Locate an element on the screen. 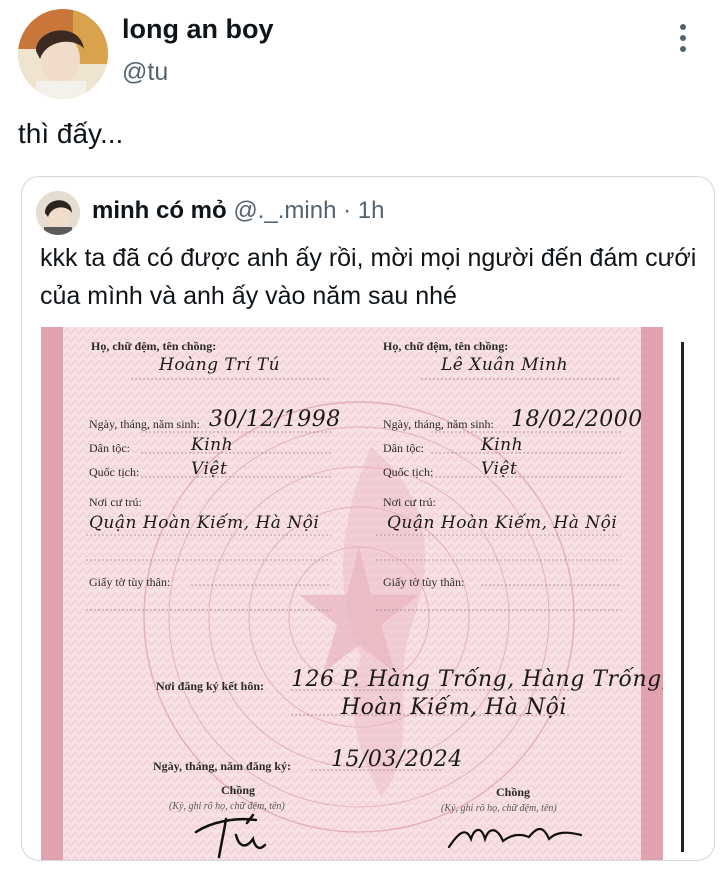 Image resolution: width=720 pixels, height=869 pixels. more-vertical-icon is located at coordinates (683, 38).